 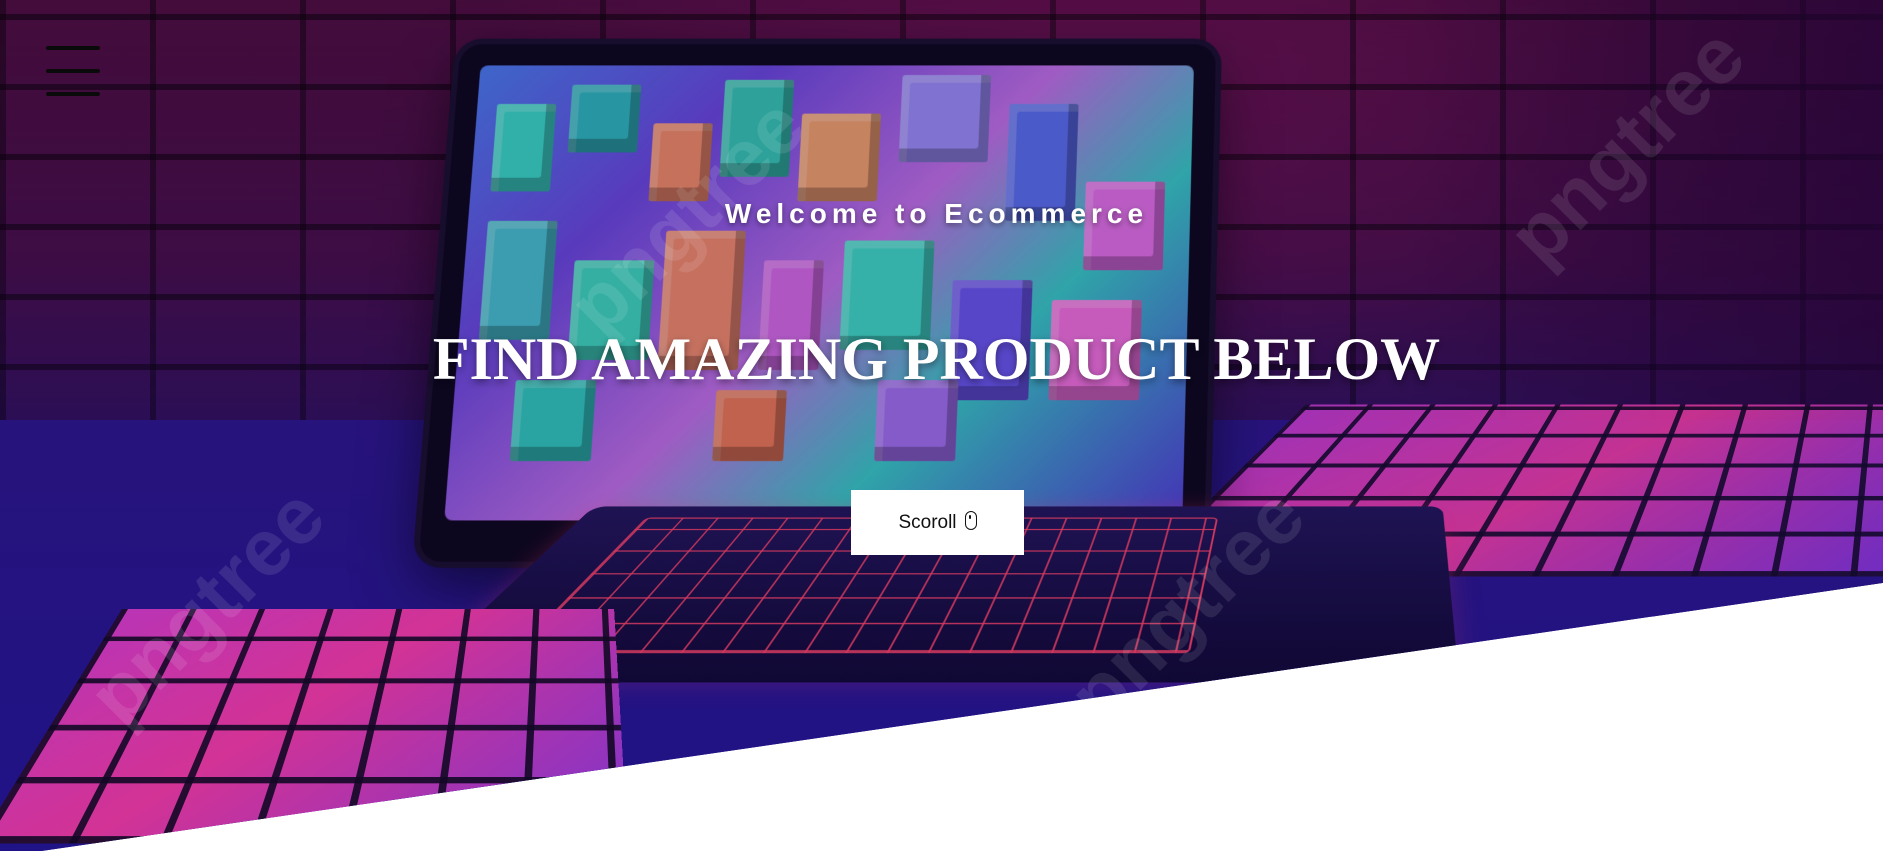 What do you see at coordinates (936, 213) in the screenshot?
I see `welcome-heading: Welcome to Ecommerce` at bounding box center [936, 213].